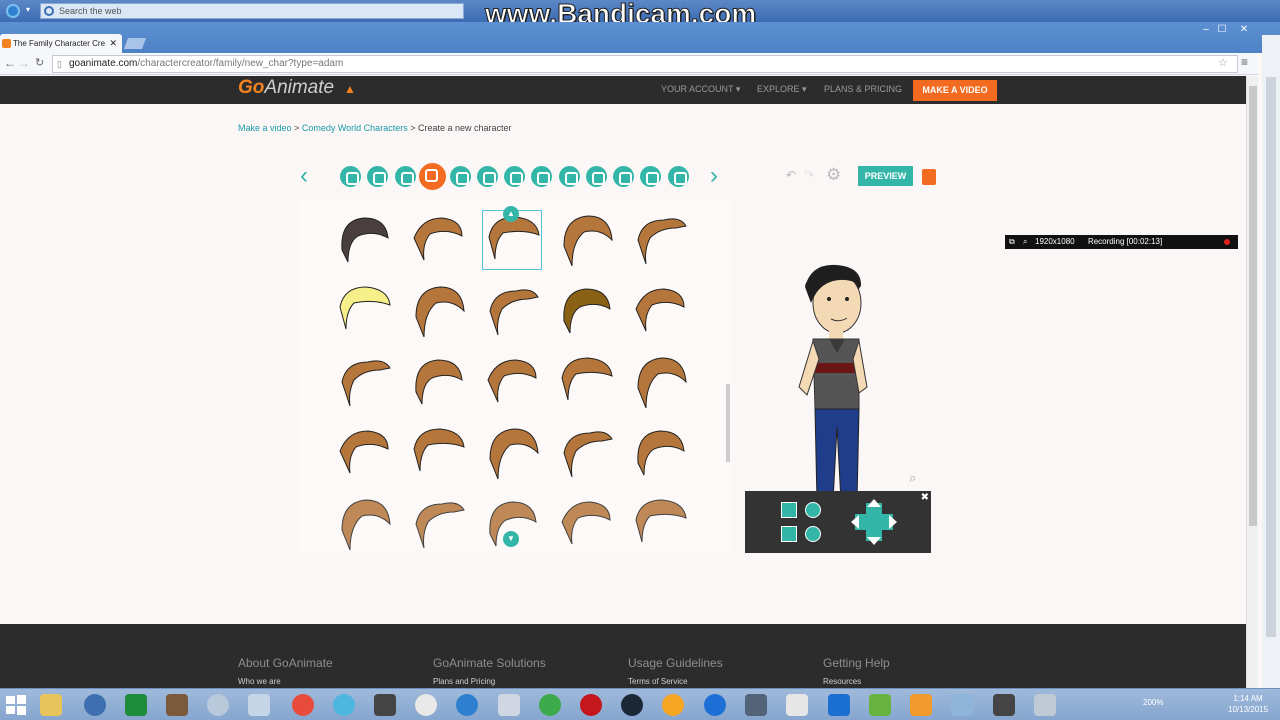 The image size is (1280, 720). I want to click on make-a-video-button: MAKE A VIDEO, so click(955, 90).